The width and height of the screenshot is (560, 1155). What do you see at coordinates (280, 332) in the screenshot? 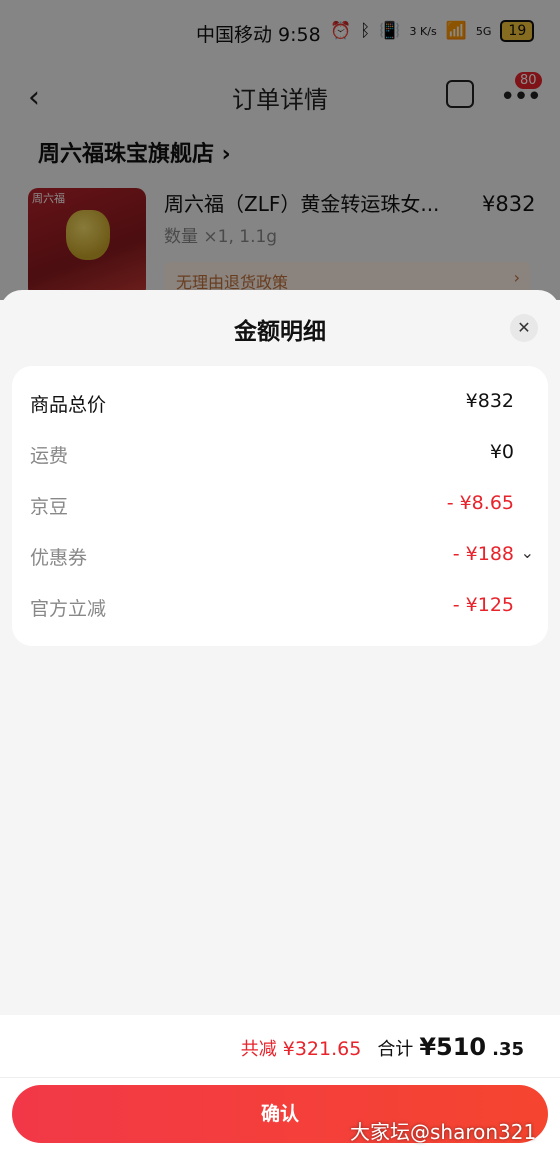
I see `sheet-title: 金额明细` at bounding box center [280, 332].